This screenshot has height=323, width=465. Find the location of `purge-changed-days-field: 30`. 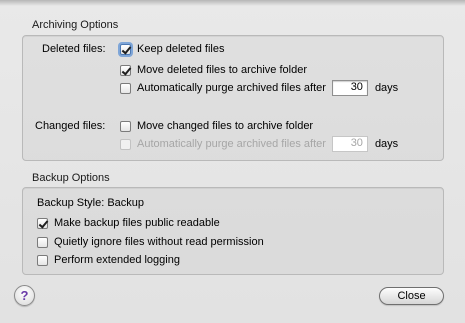

purge-changed-days-field: 30 is located at coordinates (349, 144).